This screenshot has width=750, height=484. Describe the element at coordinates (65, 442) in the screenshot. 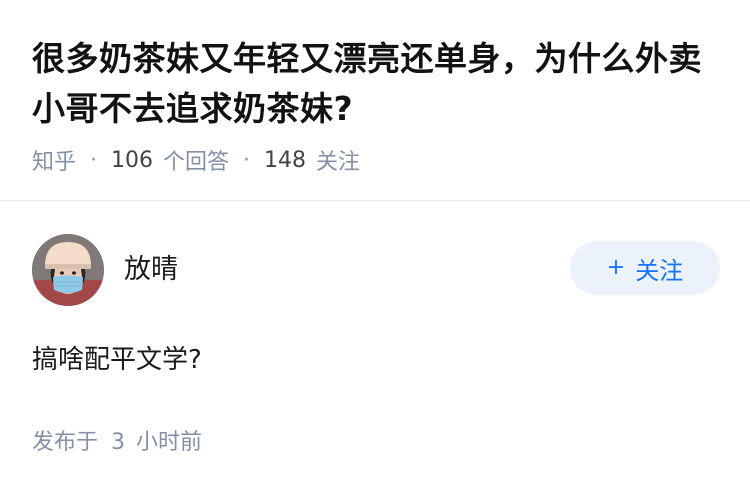

I see `time-prefix: 发布于` at that location.